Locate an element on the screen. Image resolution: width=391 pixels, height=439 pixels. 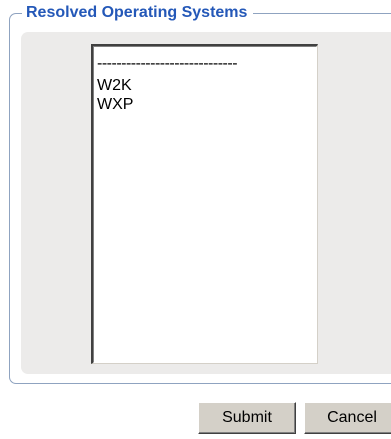
list-item-w2k: W2K is located at coordinates (206, 85).